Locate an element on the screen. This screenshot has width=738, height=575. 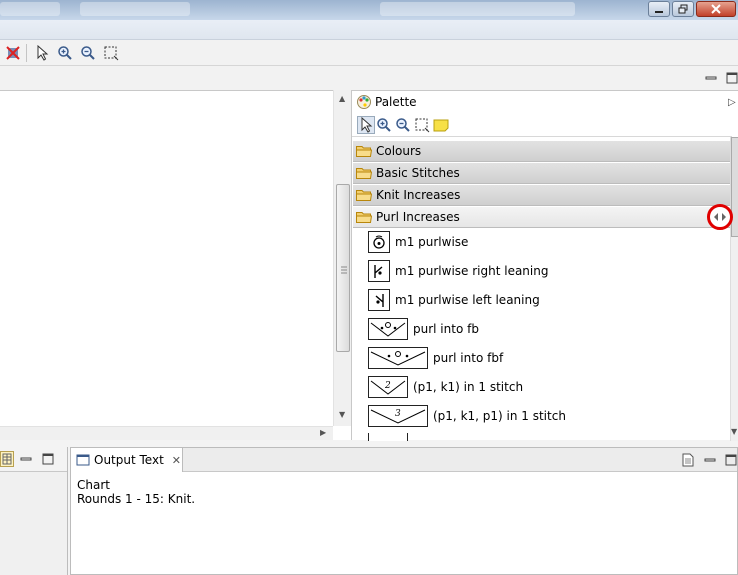
document-icon is located at coordinates (688, 460).